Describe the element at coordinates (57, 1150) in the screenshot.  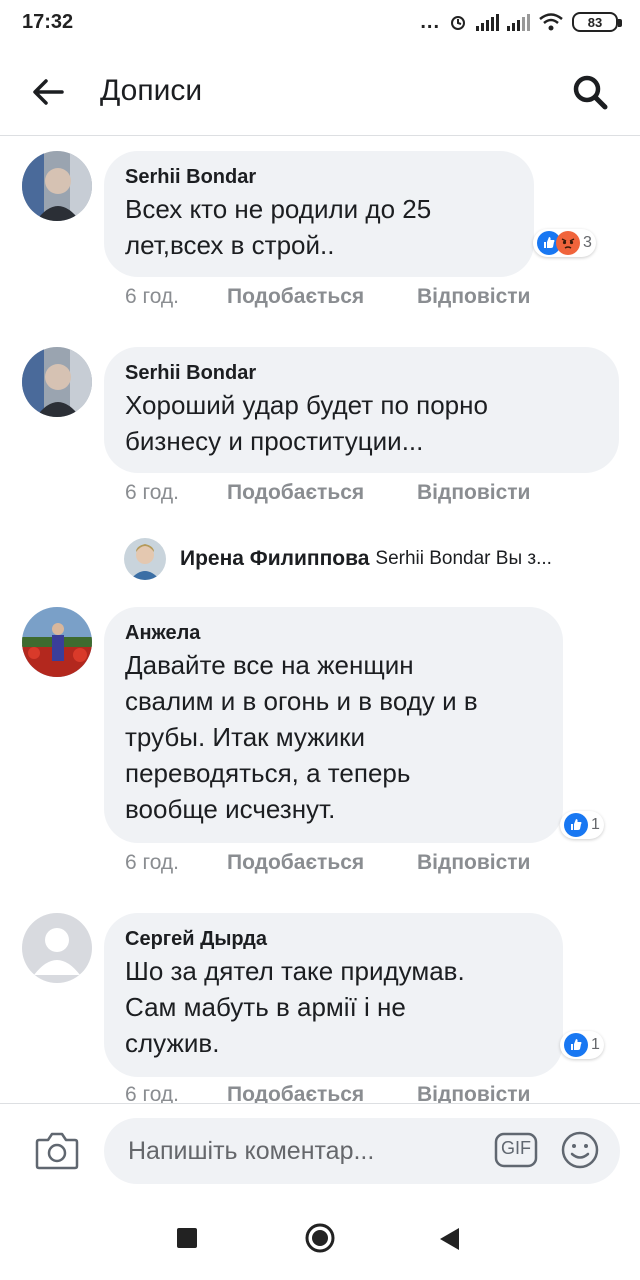
I see `camera-icon` at that location.